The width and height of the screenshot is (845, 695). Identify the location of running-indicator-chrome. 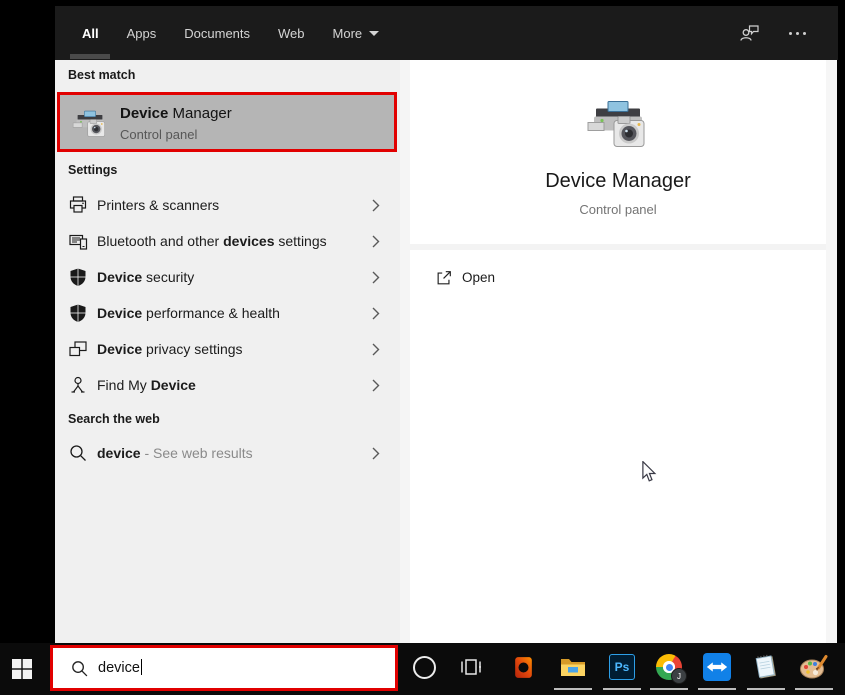
(669, 689).